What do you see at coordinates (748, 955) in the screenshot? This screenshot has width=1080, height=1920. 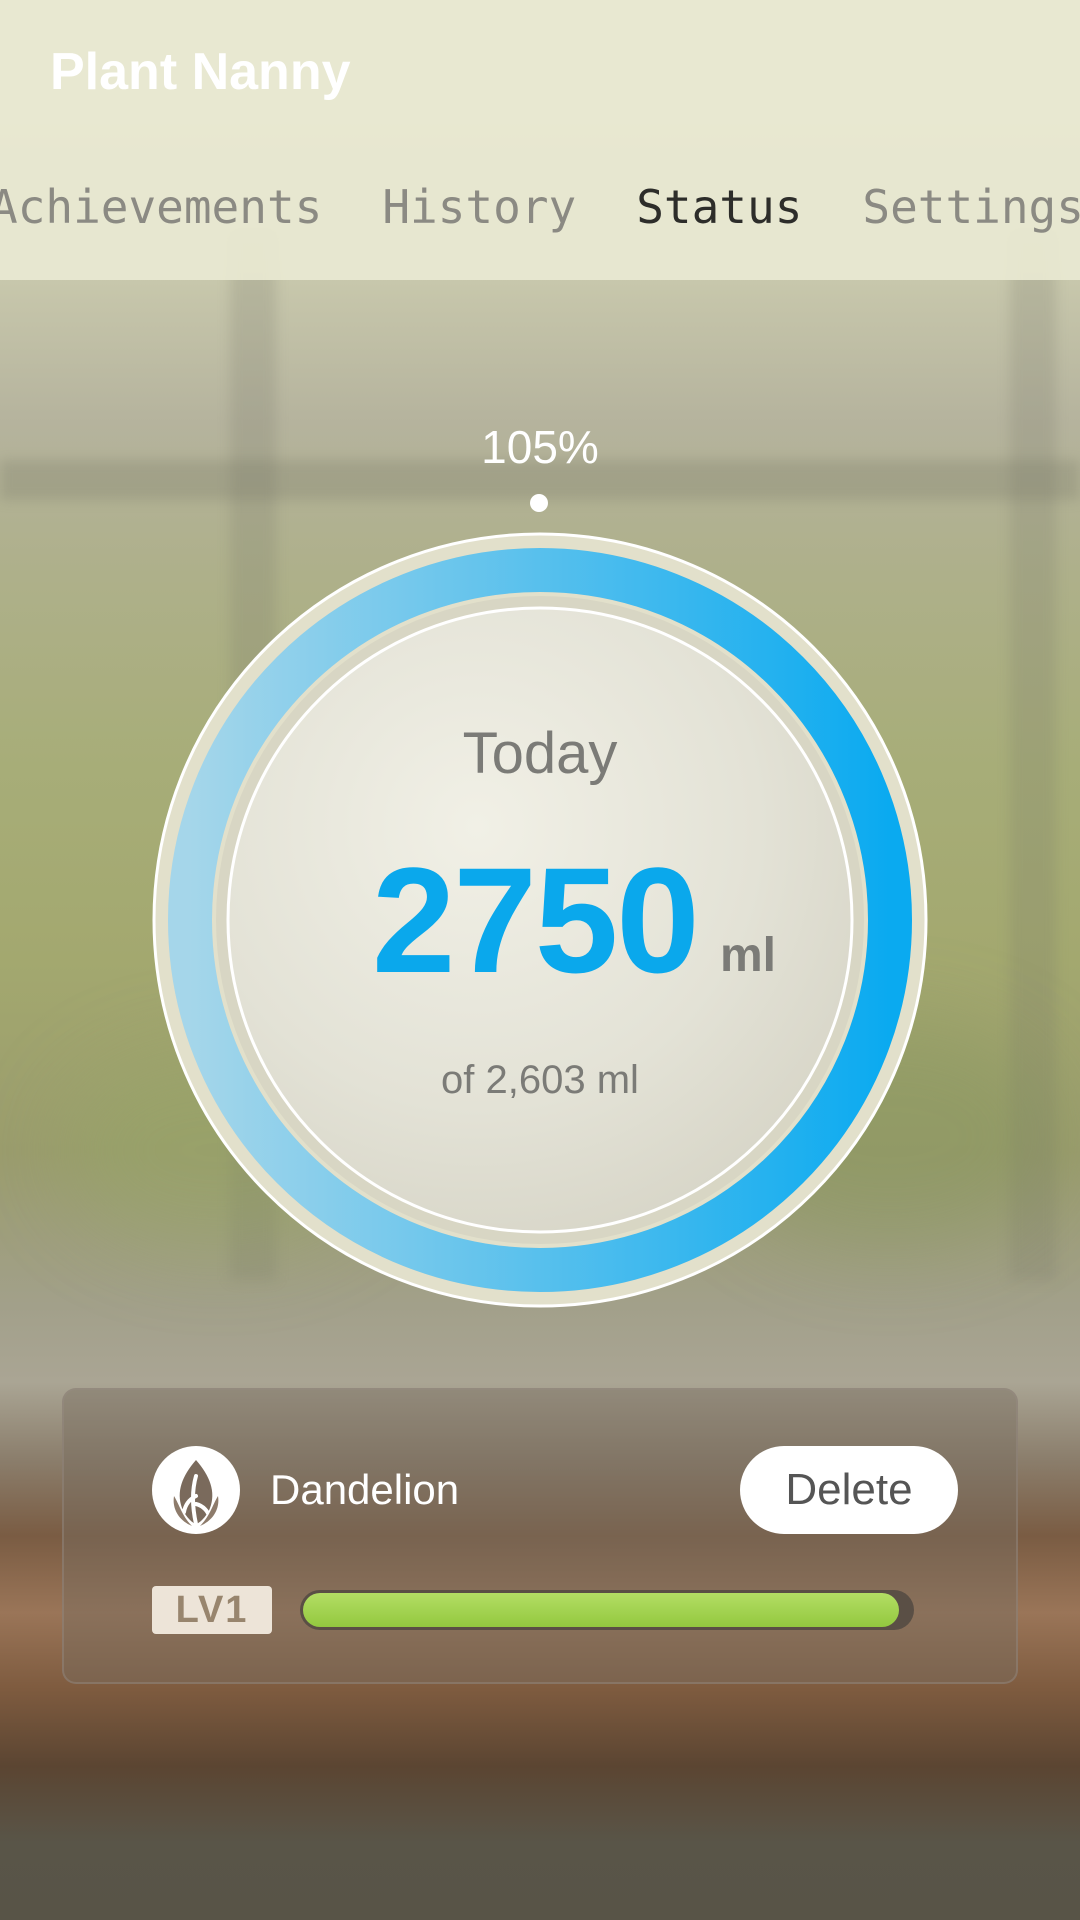 I see `water-amount-unit: ml` at bounding box center [748, 955].